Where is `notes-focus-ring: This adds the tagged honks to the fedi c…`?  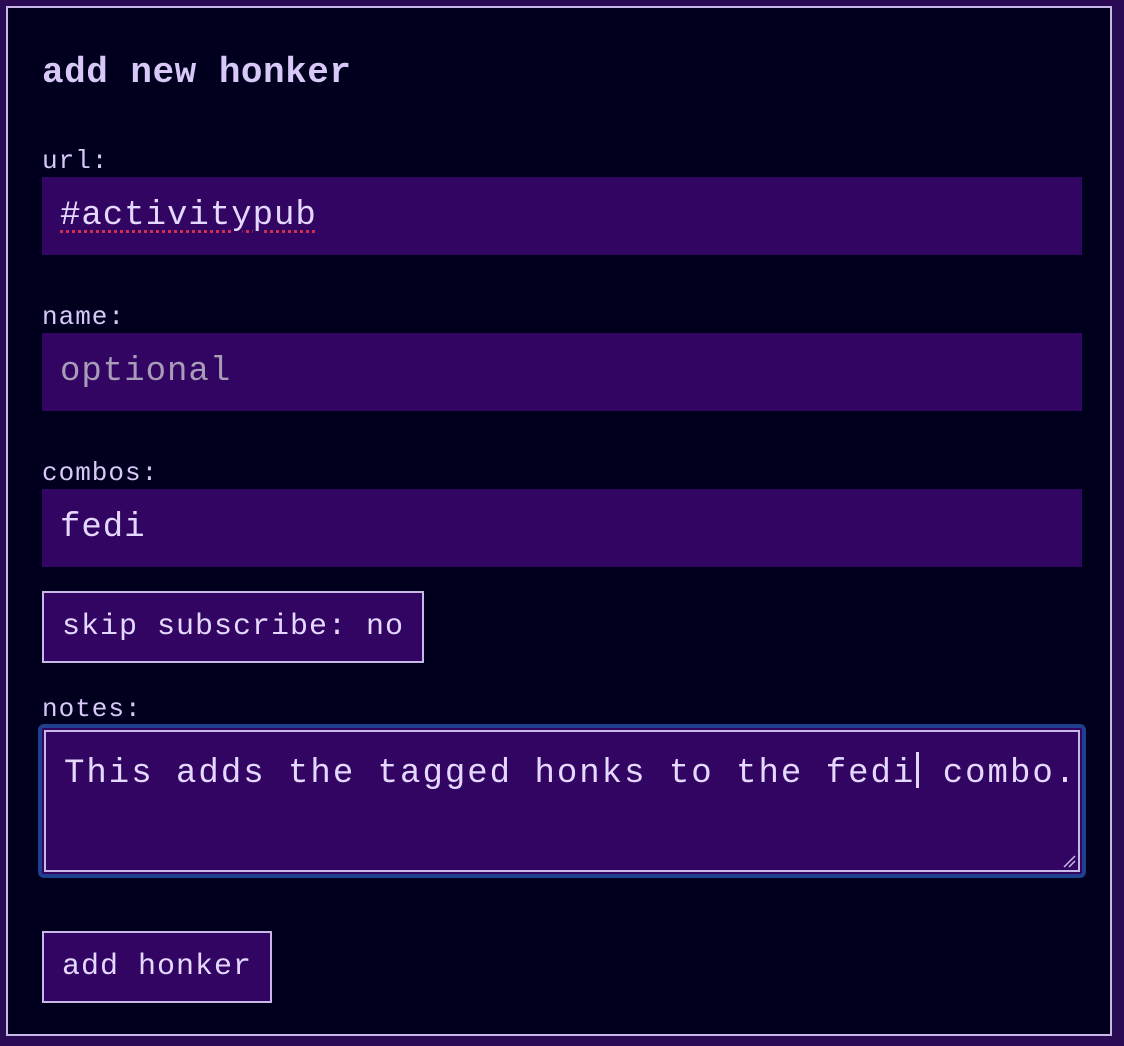
notes-focus-ring: This adds the tagged honks to the fedi c… is located at coordinates (562, 801).